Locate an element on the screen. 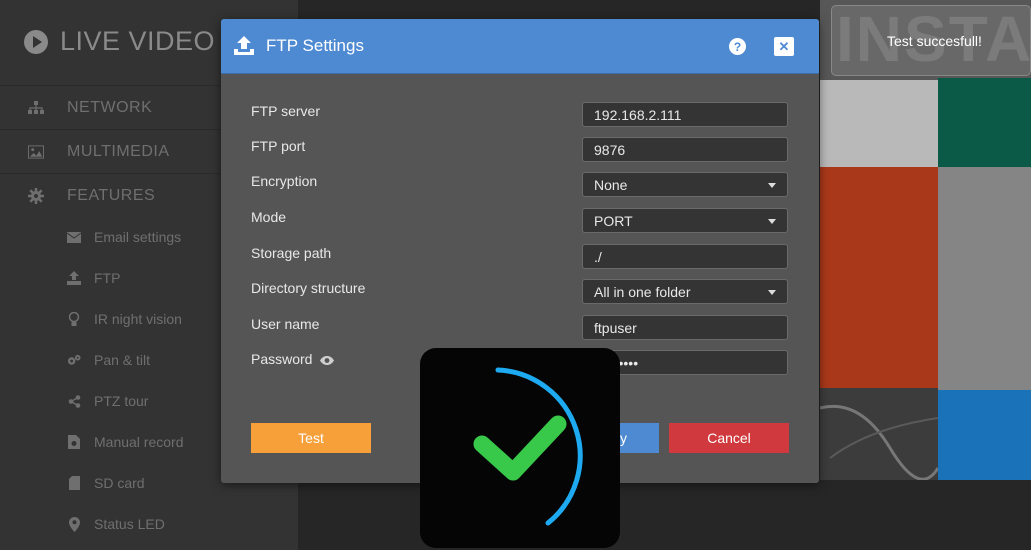 This screenshot has height=550, width=1031. dialog-header: FTP Settings ? ✕ is located at coordinates (520, 46).